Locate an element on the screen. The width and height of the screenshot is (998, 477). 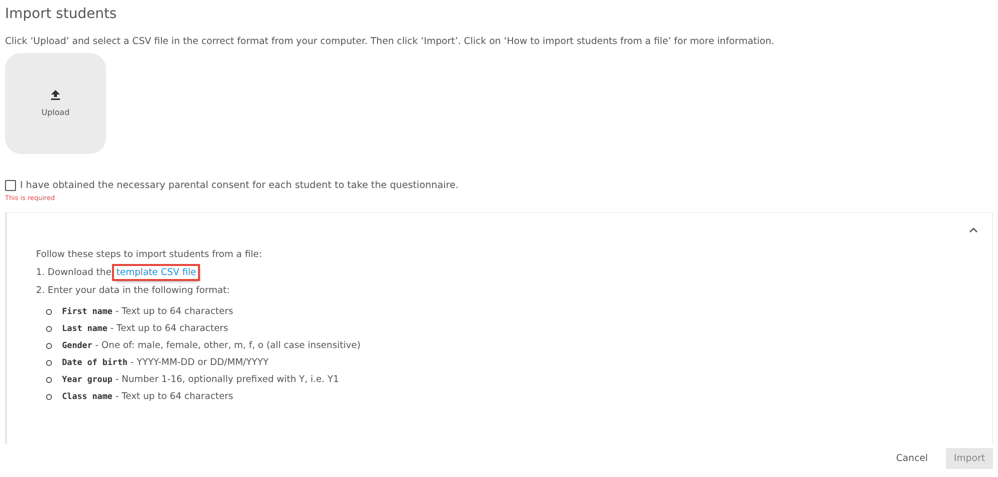
upload-icon is located at coordinates (55, 95).